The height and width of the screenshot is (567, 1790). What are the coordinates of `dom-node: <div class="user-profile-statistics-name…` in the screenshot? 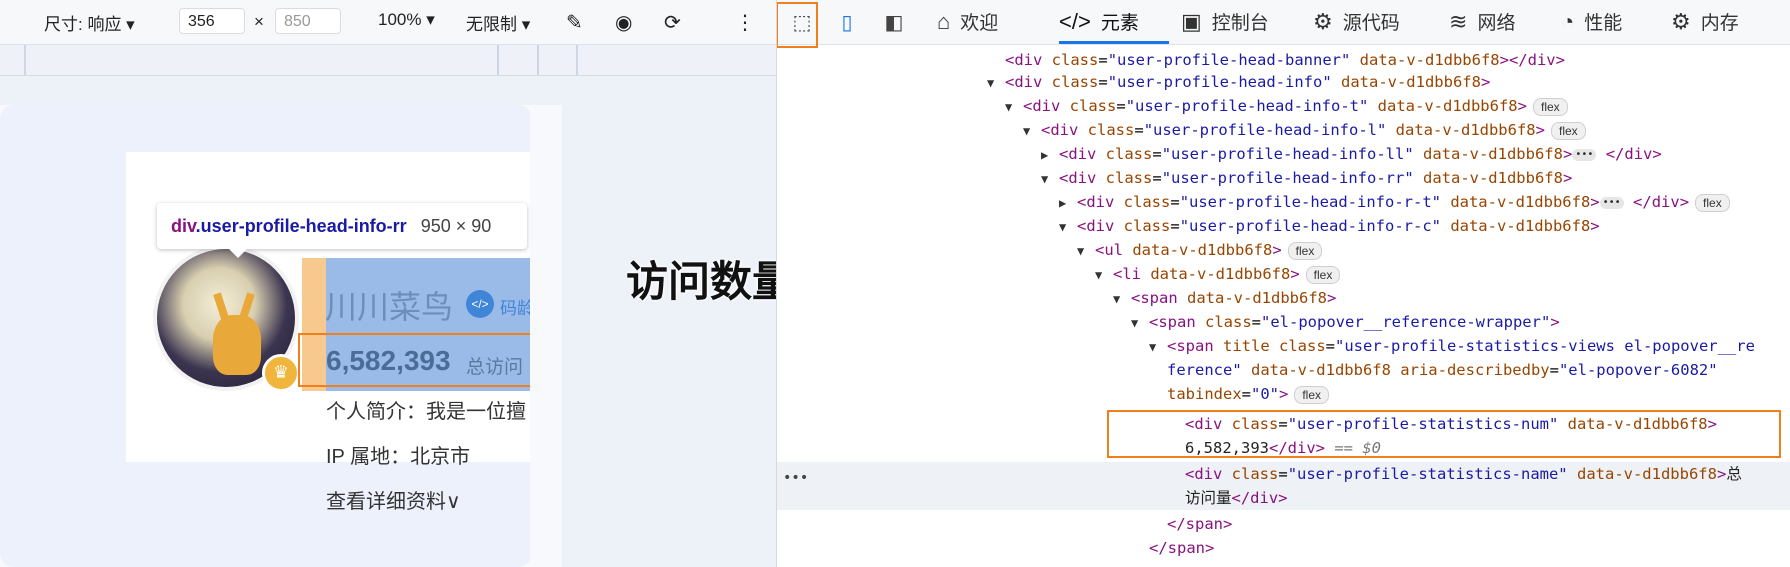 It's located at (1463, 474).